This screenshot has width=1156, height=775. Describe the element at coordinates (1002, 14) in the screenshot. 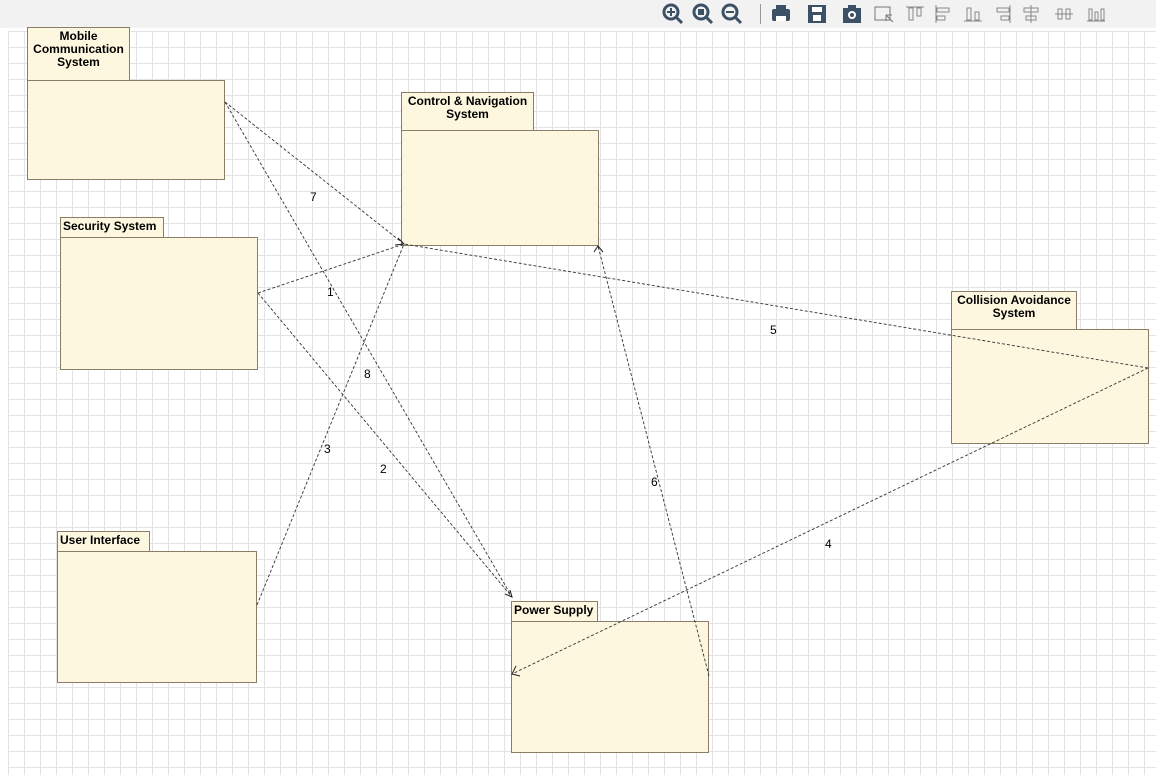

I see `align-right-icon` at that location.